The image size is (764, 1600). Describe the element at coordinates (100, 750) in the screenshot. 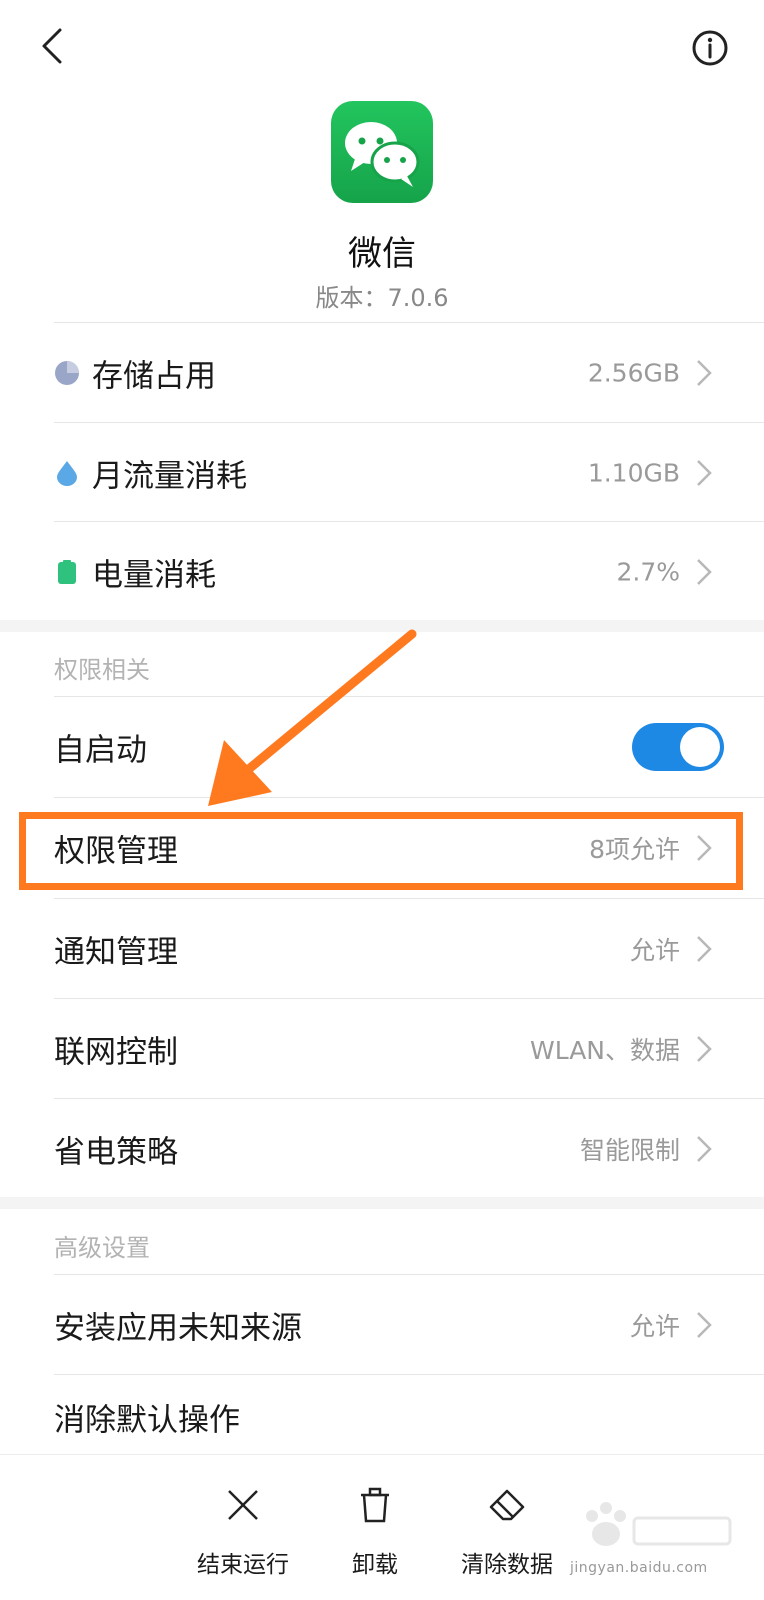

I see `autostart-label: 自启动` at that location.